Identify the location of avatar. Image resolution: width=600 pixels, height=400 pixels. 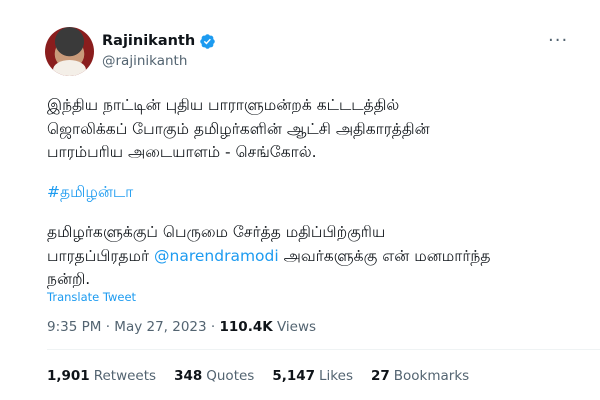
(69, 51).